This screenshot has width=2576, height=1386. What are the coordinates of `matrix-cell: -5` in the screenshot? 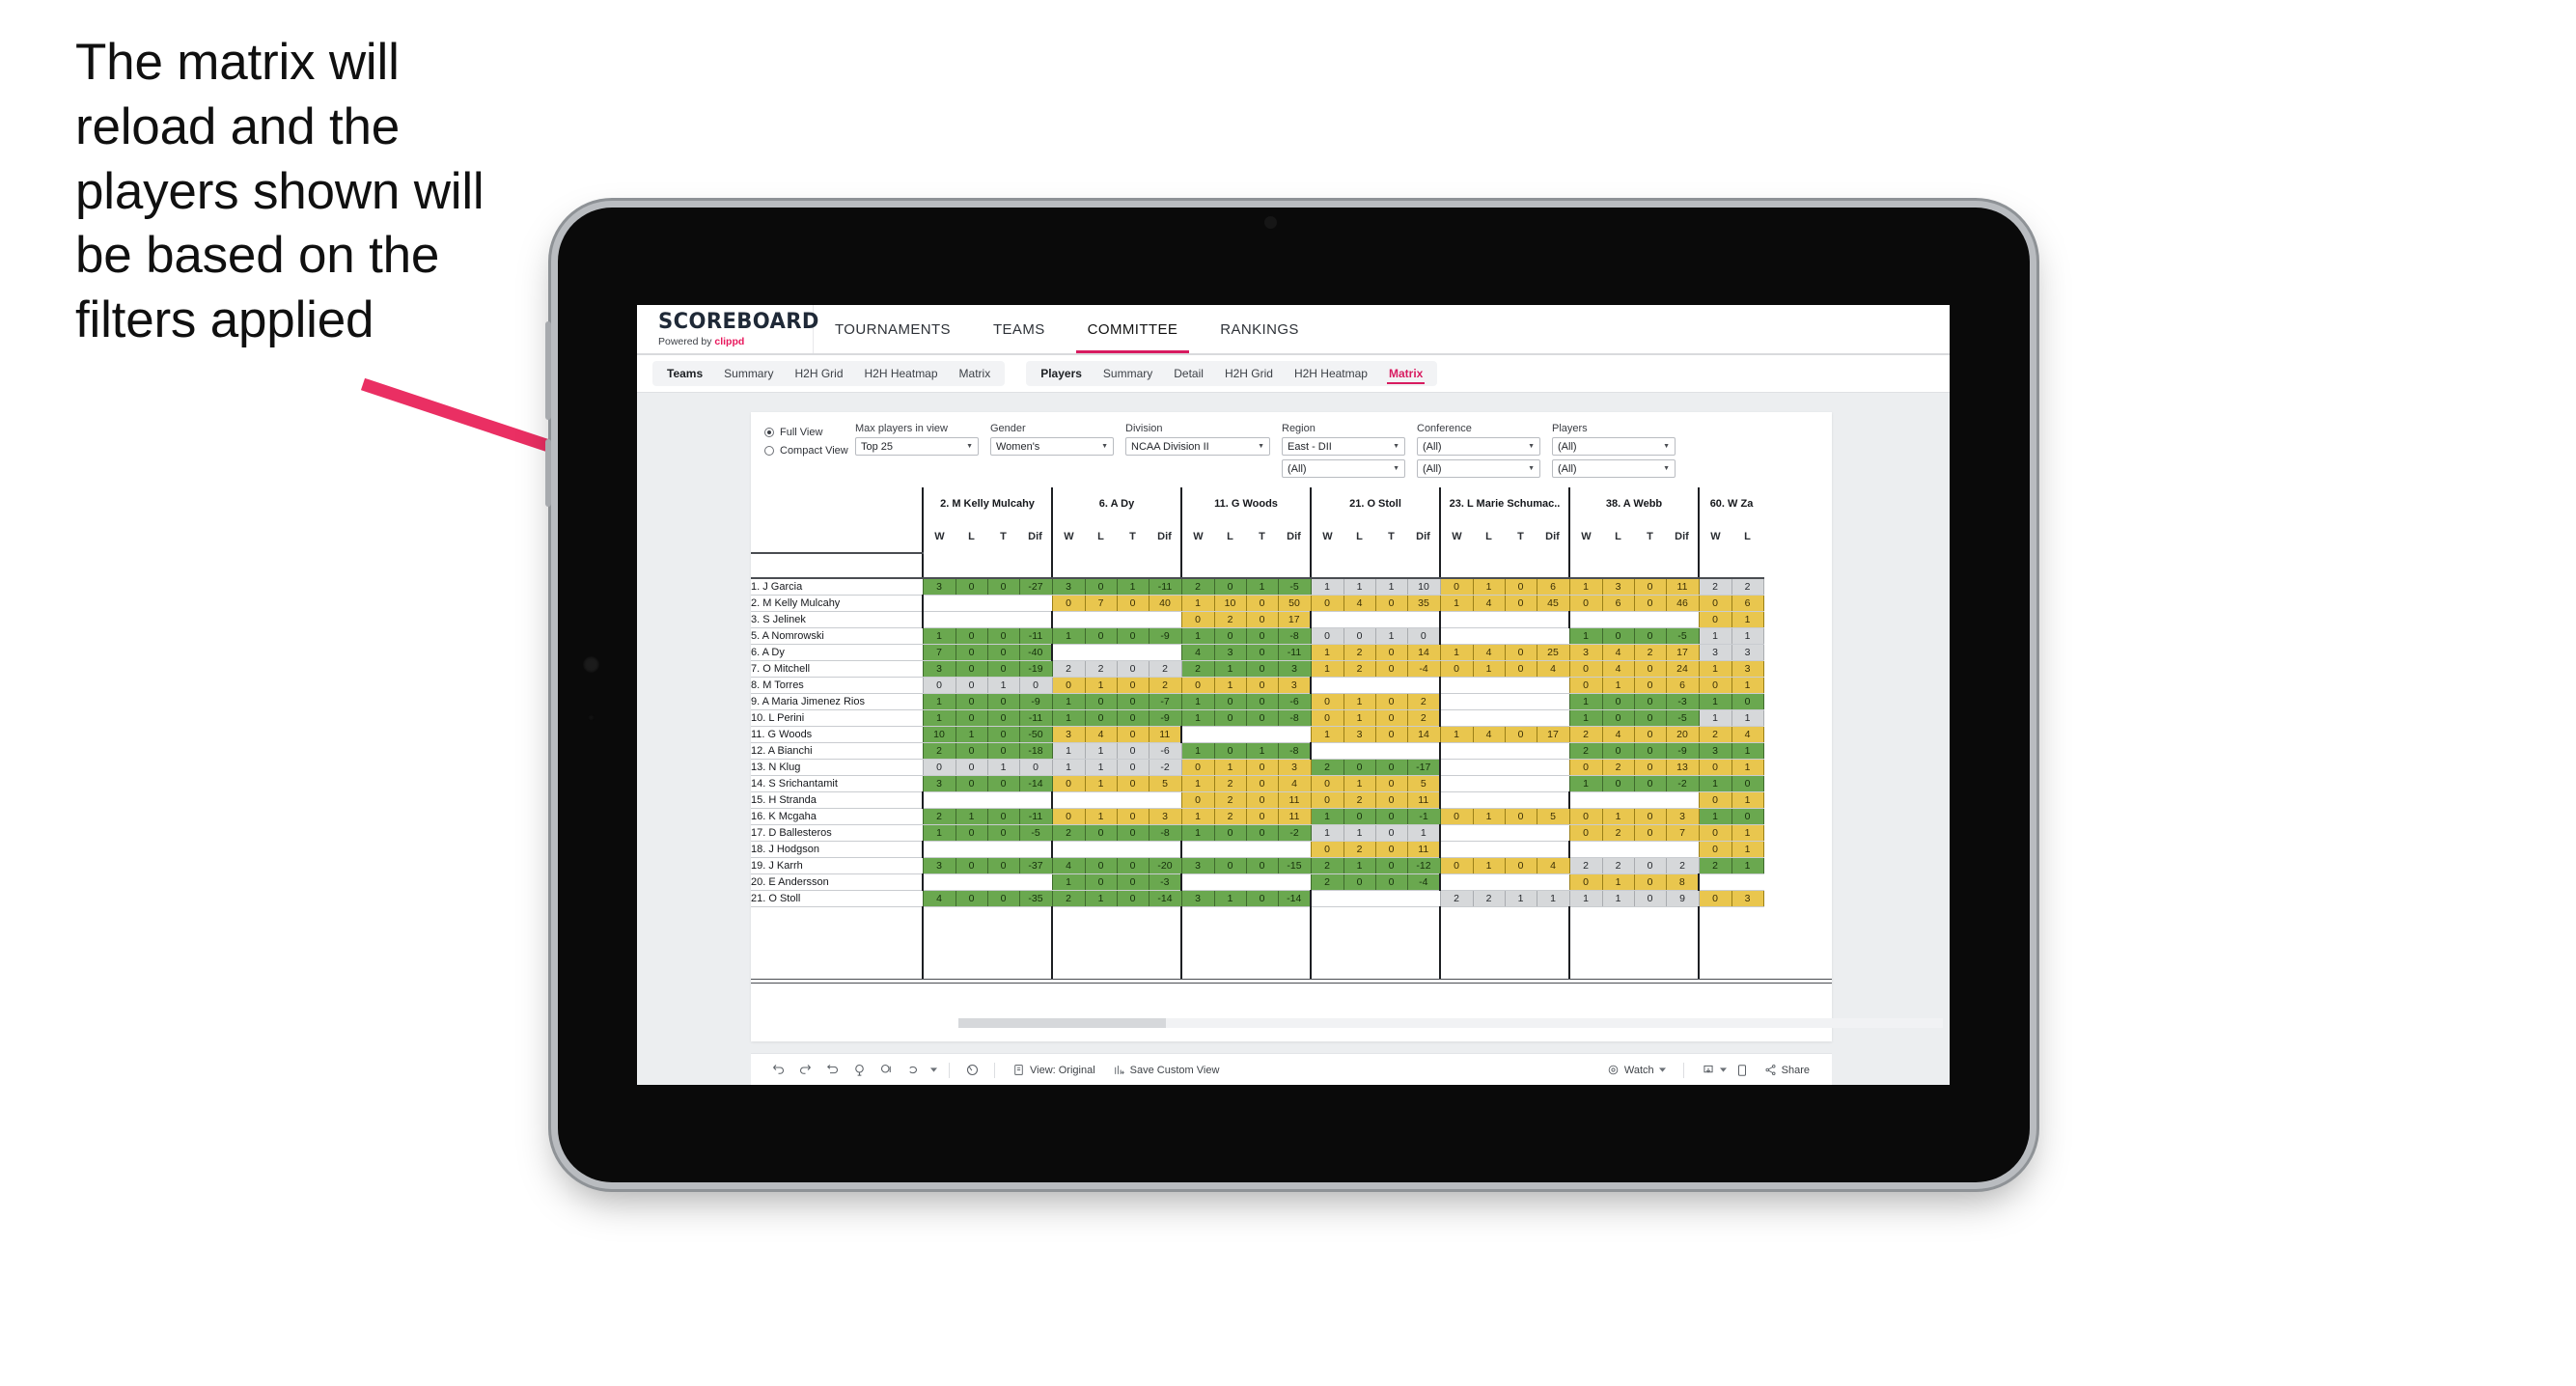 It's located at (1035, 833).